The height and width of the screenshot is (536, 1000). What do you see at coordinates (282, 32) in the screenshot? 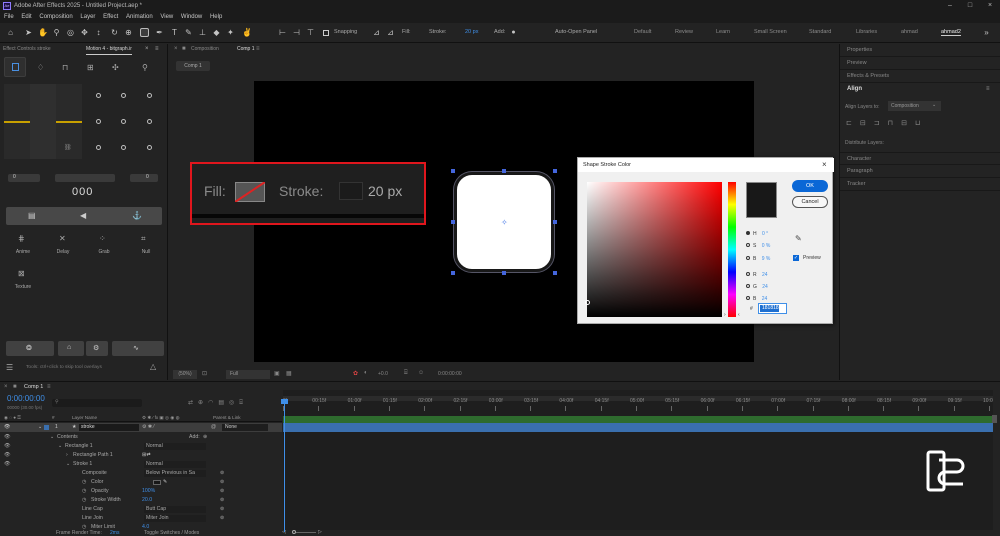
I see `local-axis-icon: ⊢` at bounding box center [282, 32].